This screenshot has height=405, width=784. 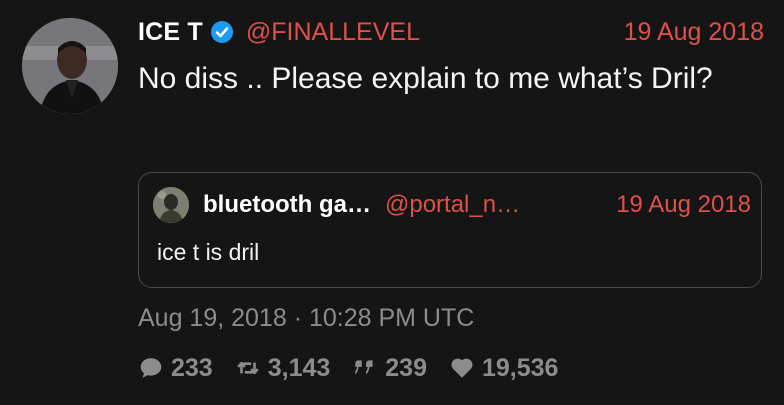 I want to click on retweet-icon, so click(x=247, y=368).